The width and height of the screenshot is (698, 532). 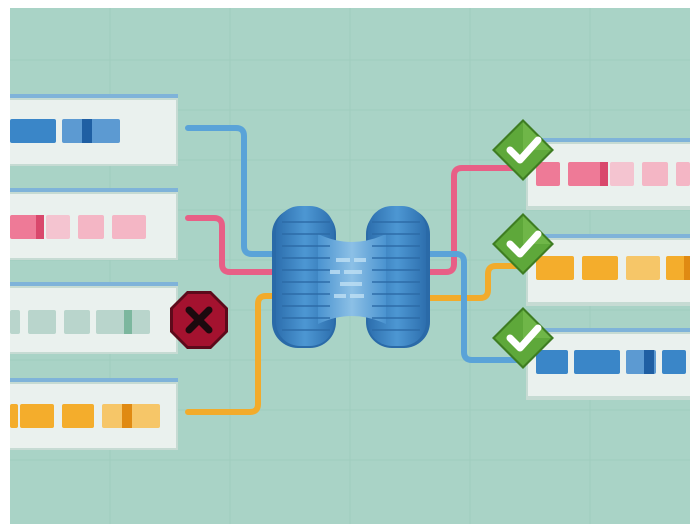 What do you see at coordinates (199, 320) in the screenshot?
I see `x-mark-icon` at bounding box center [199, 320].